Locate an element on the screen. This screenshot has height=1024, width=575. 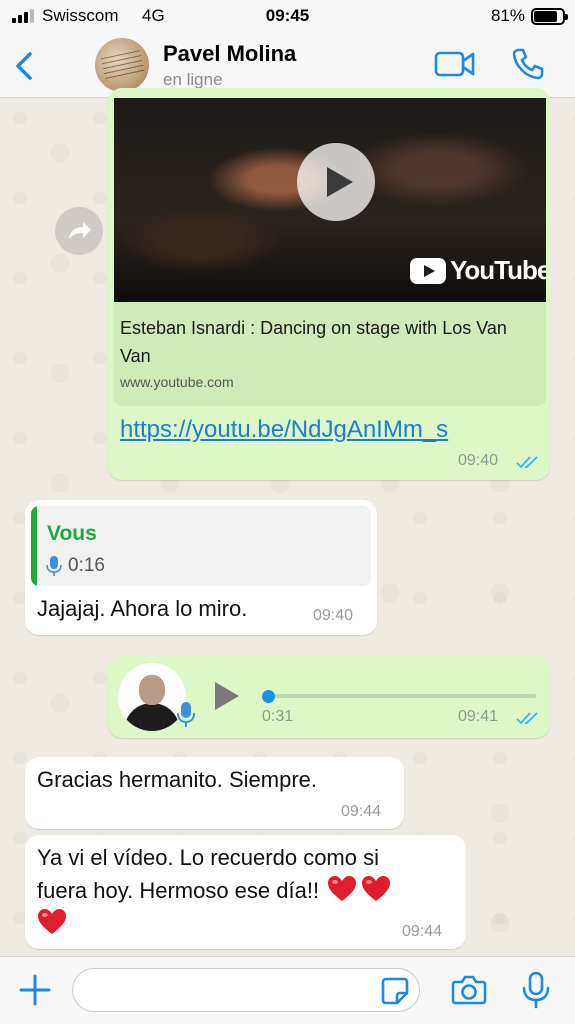
message-time: 09:41 is located at coordinates (478, 716).